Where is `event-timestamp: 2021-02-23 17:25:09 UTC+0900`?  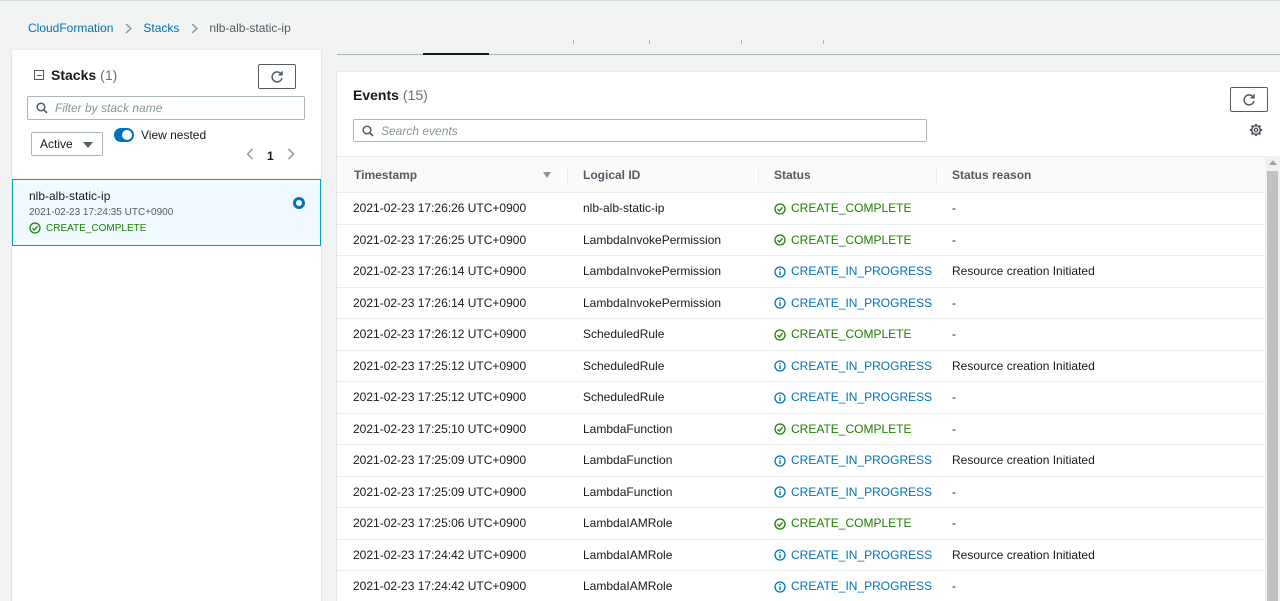
event-timestamp: 2021-02-23 17:25:09 UTC+0900 is located at coordinates (440, 460).